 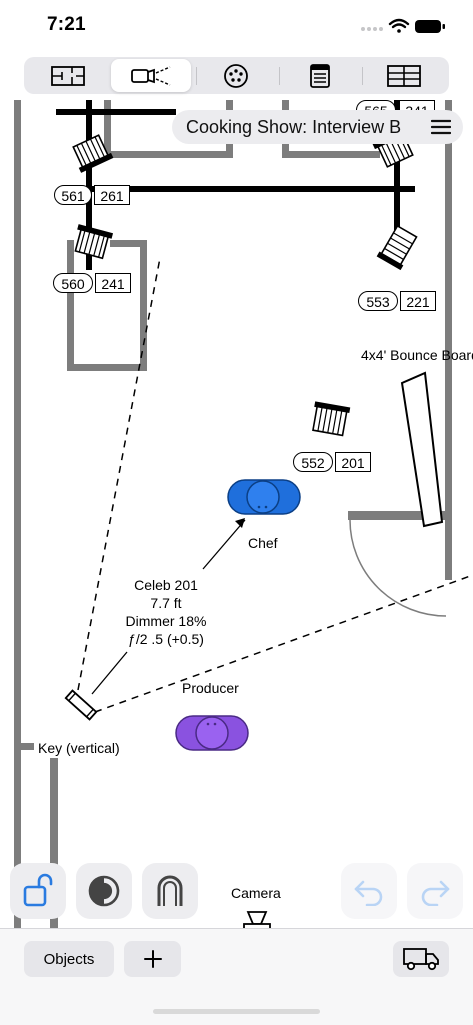 What do you see at coordinates (81, 705) in the screenshot?
I see `key-light-fixture` at bounding box center [81, 705].